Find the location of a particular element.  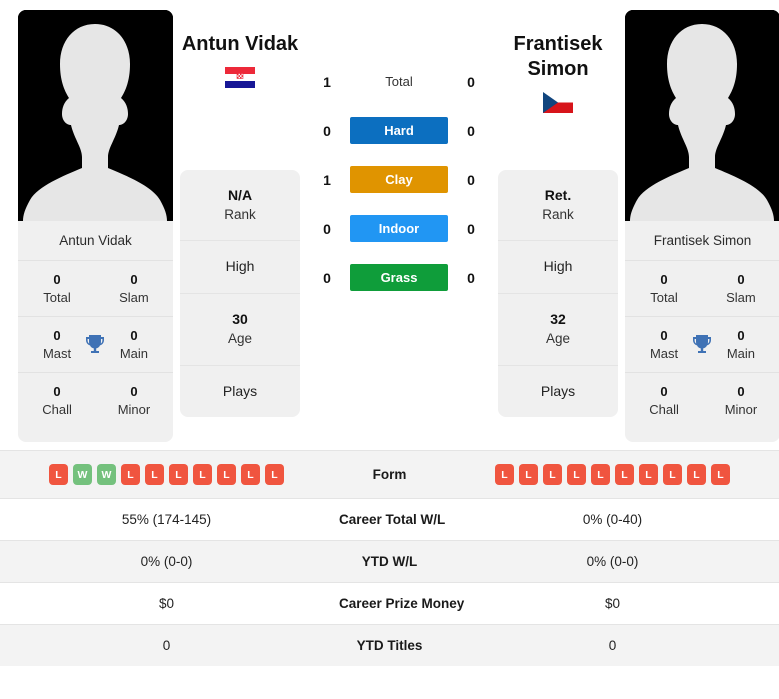

h2h-row-grass: 0 Grass 0 is located at coordinates (399, 277).